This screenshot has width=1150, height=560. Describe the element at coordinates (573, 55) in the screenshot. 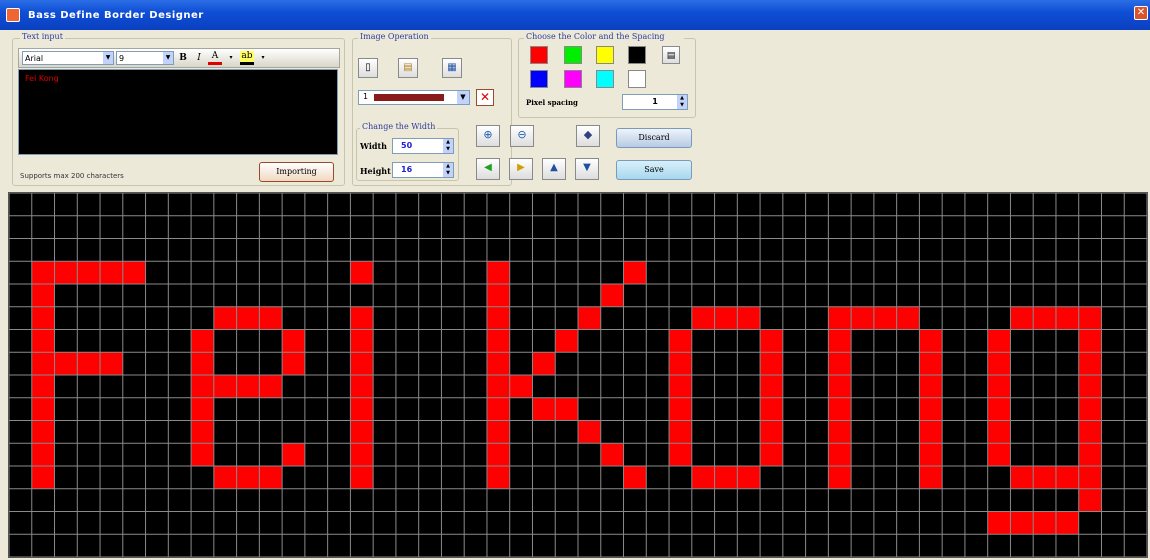

I see `color-swatch-green` at that location.